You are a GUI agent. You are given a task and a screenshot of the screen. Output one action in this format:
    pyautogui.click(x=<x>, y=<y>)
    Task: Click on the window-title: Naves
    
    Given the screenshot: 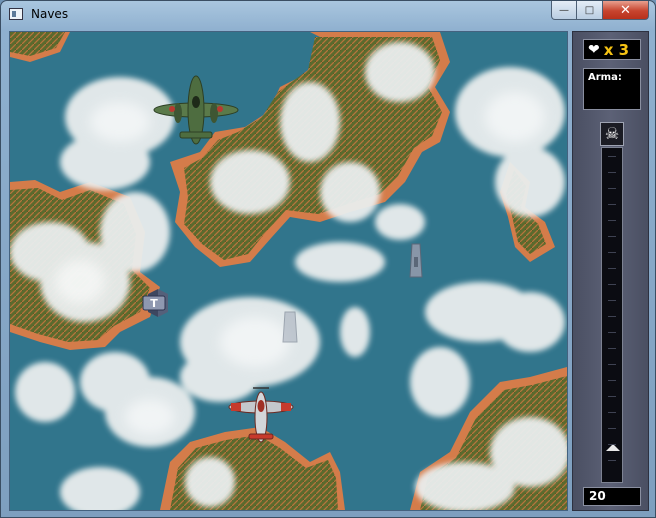 What is the action you would take?
    pyautogui.click(x=50, y=14)
    